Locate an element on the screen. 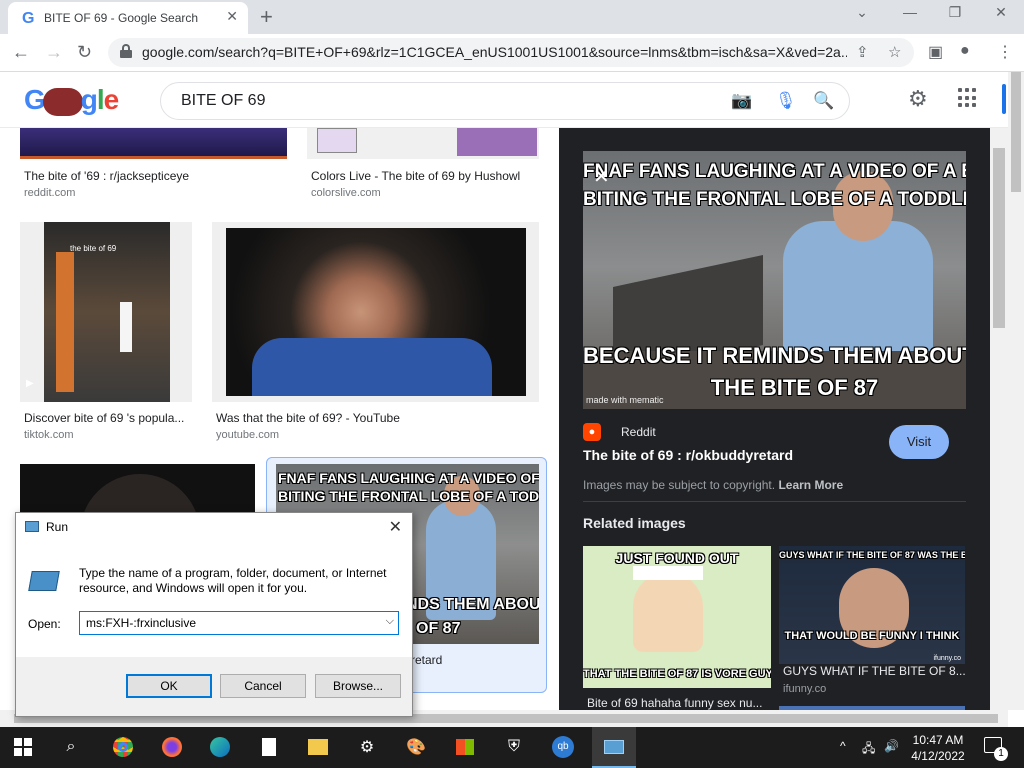  tray-overflow-chevron-icon: ^ is located at coordinates (843, 746).